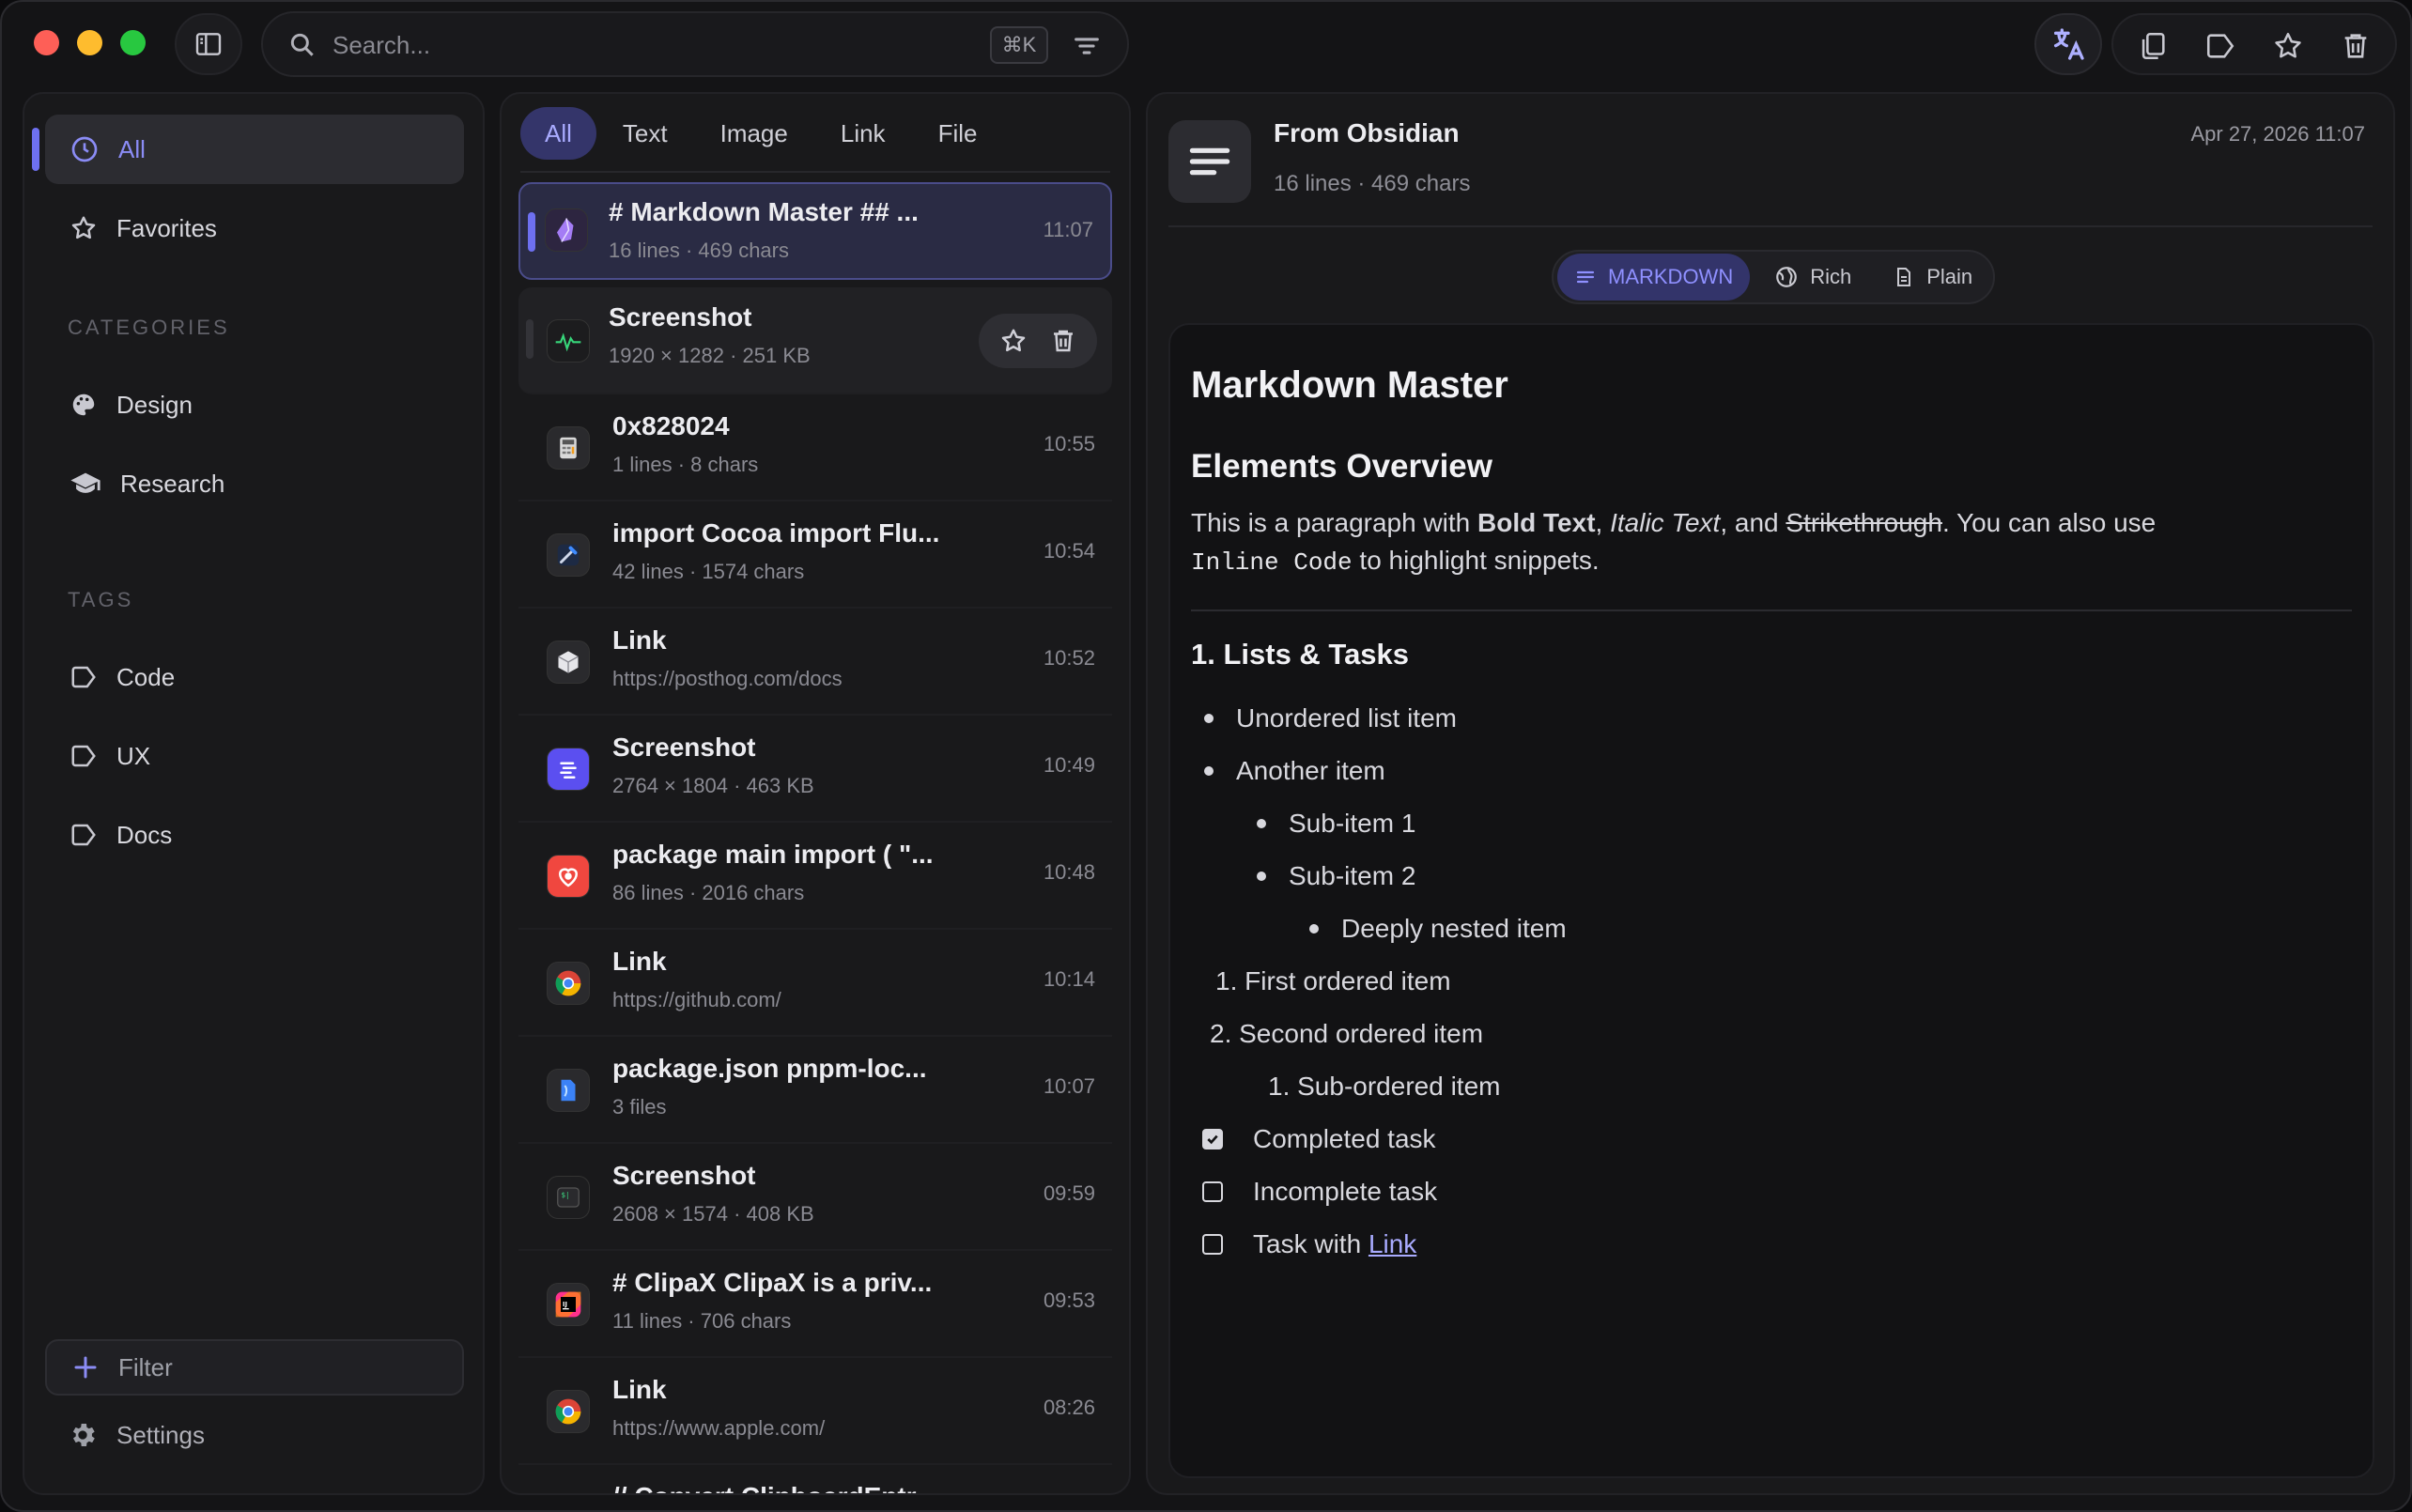 The image size is (2412, 1512). I want to click on star-icon, so click(1014, 341).